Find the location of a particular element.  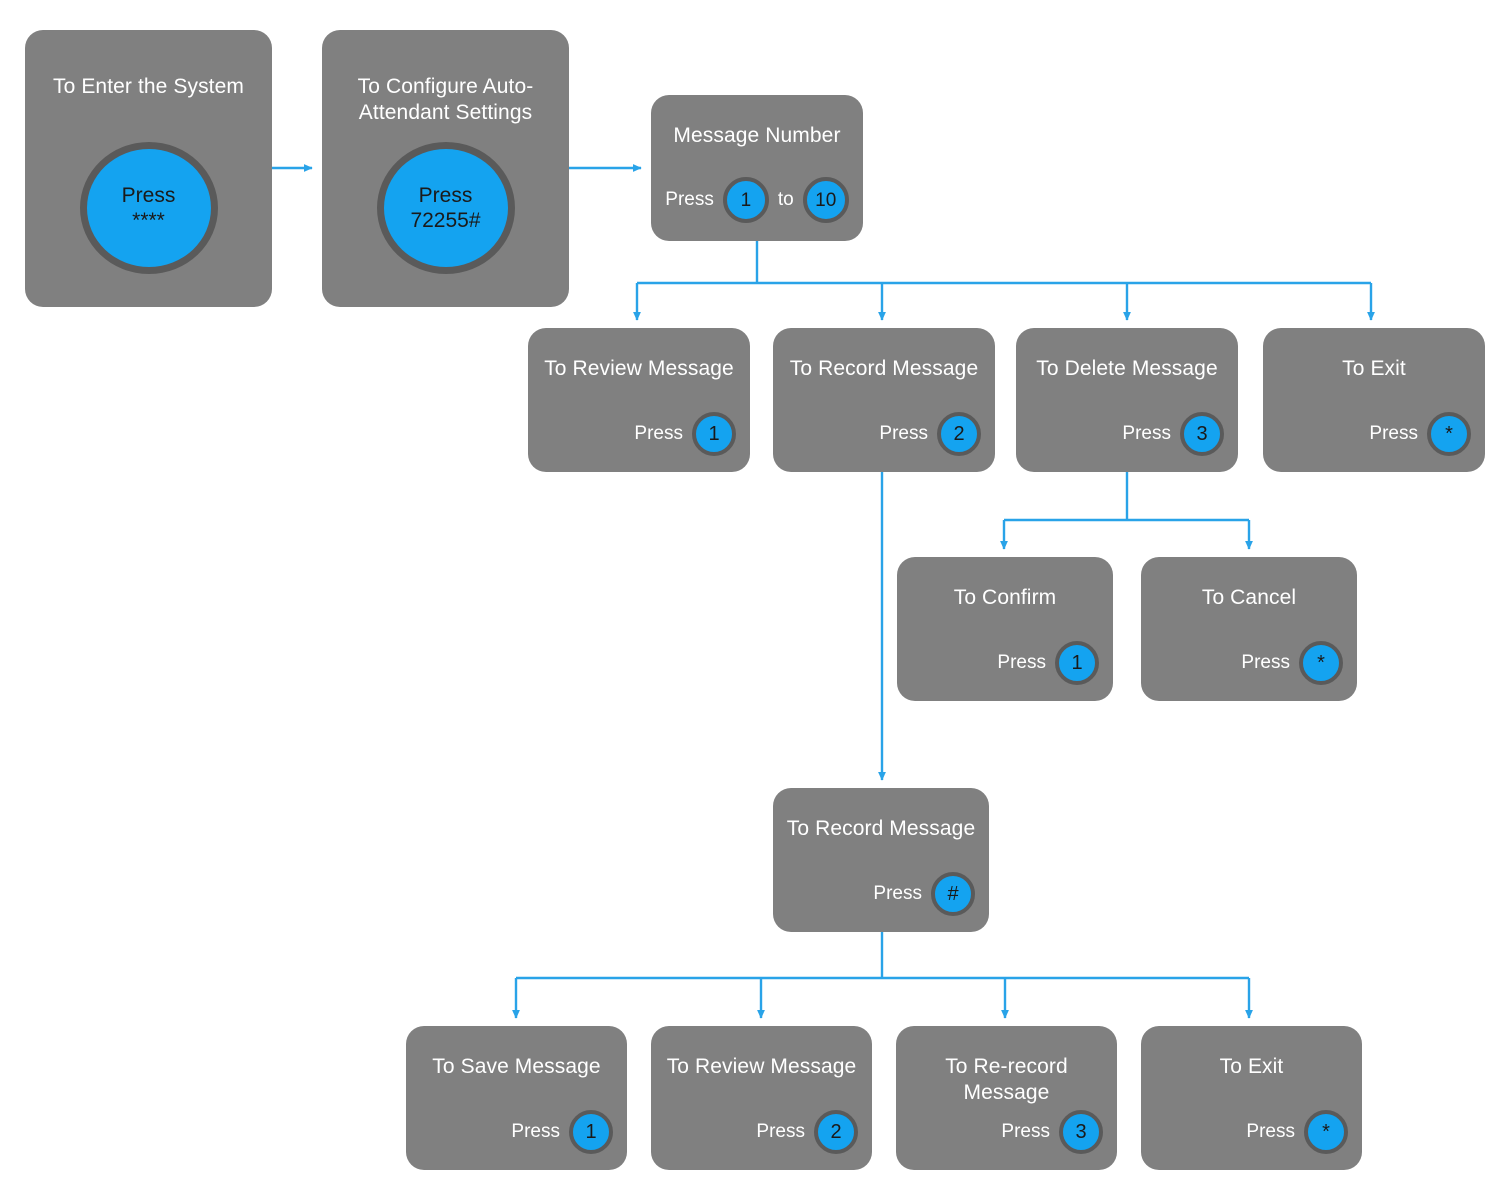

message-number-range-row: Press 1 to 10 is located at coordinates (757, 200).